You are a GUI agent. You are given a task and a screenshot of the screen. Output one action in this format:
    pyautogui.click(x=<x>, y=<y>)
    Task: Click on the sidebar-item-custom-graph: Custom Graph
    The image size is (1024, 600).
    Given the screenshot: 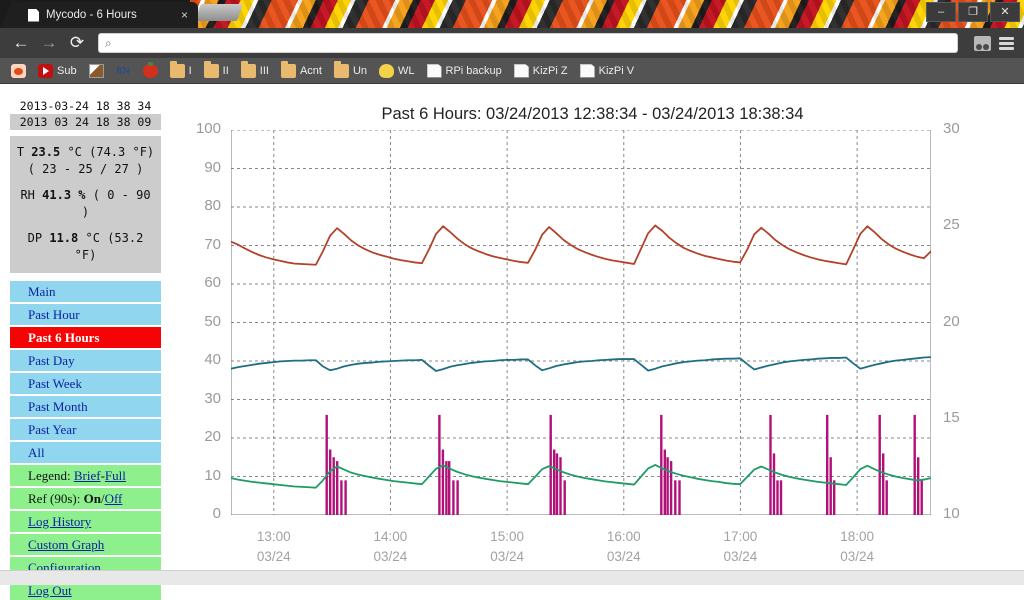 What is the action you would take?
    pyautogui.click(x=85, y=545)
    